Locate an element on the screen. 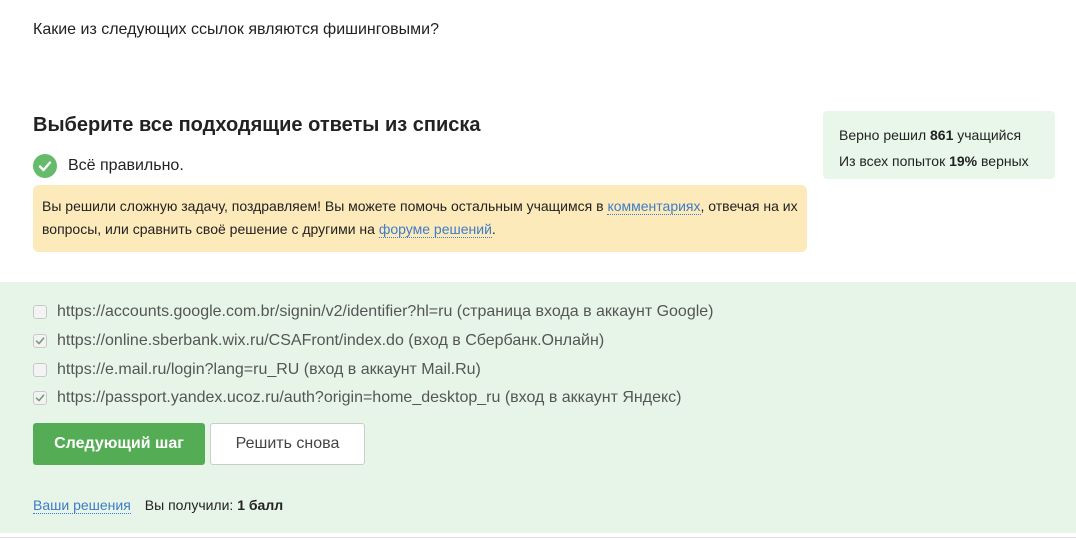  attempts-percent: 19% is located at coordinates (963, 161).